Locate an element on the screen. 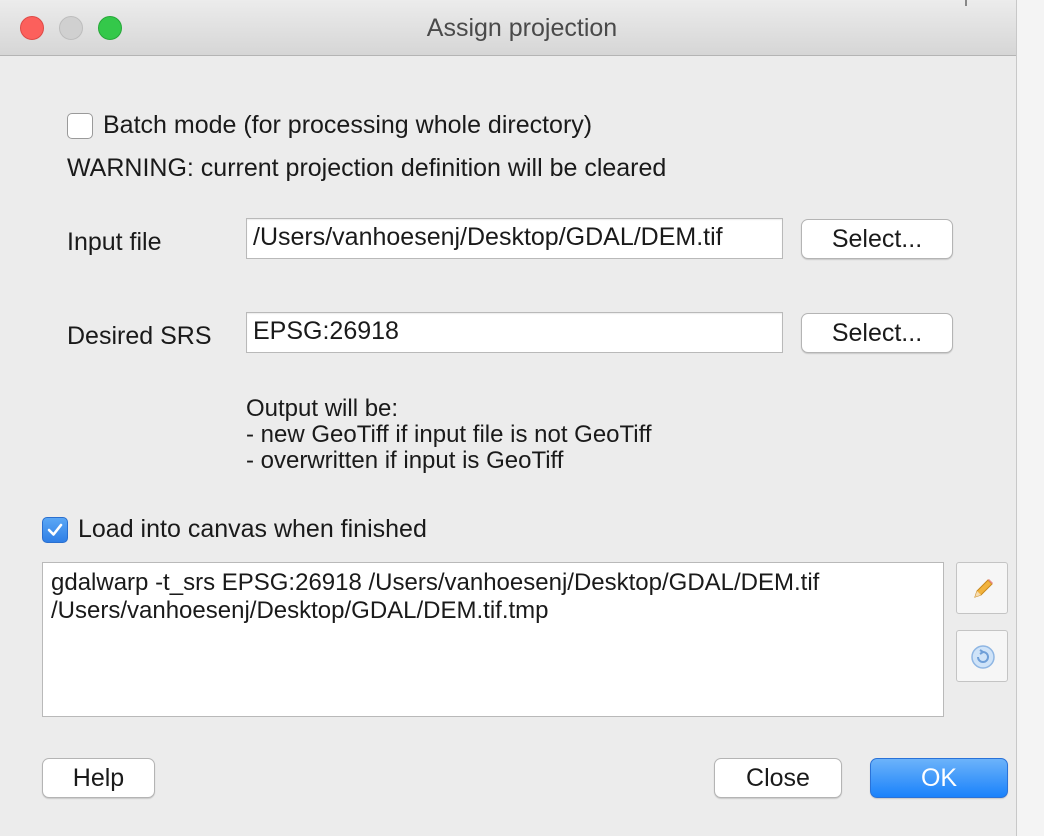 The height and width of the screenshot is (836, 1044). load-canvas-checkbox is located at coordinates (55, 530).